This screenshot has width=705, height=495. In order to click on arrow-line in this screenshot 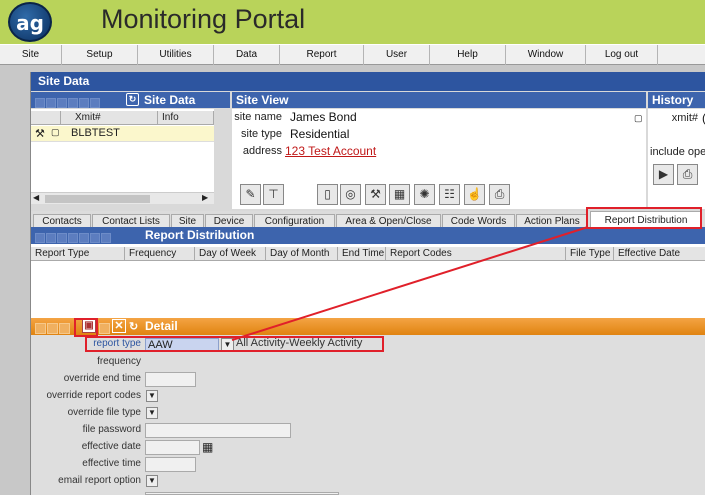, I will do `click(410, 283)`.